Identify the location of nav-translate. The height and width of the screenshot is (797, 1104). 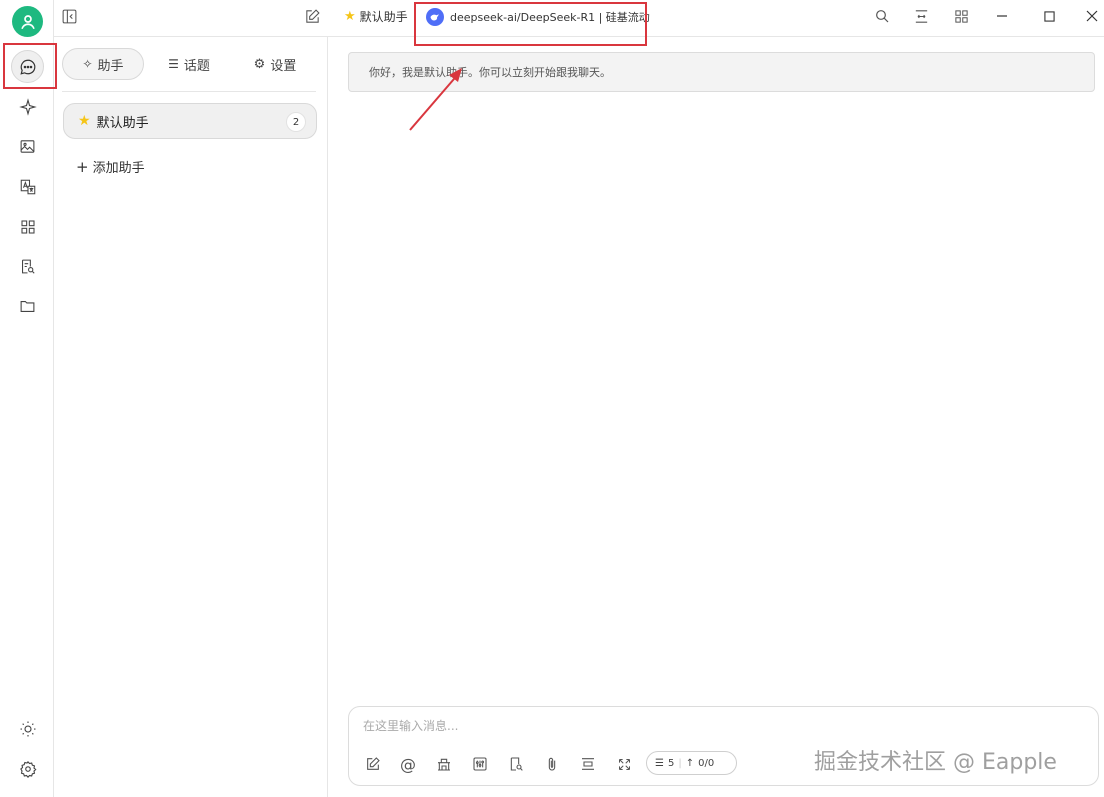
(27, 186).